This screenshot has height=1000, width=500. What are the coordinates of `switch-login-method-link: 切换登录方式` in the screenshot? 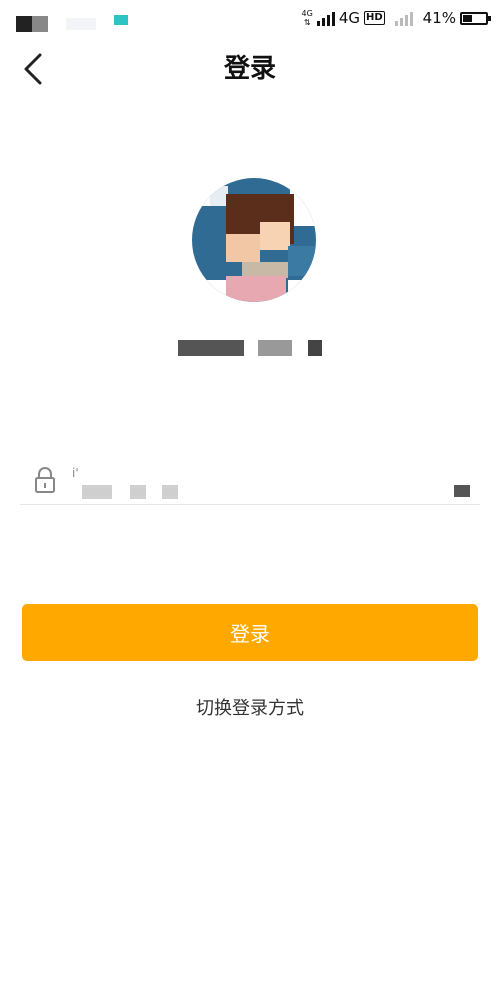 It's located at (250, 707).